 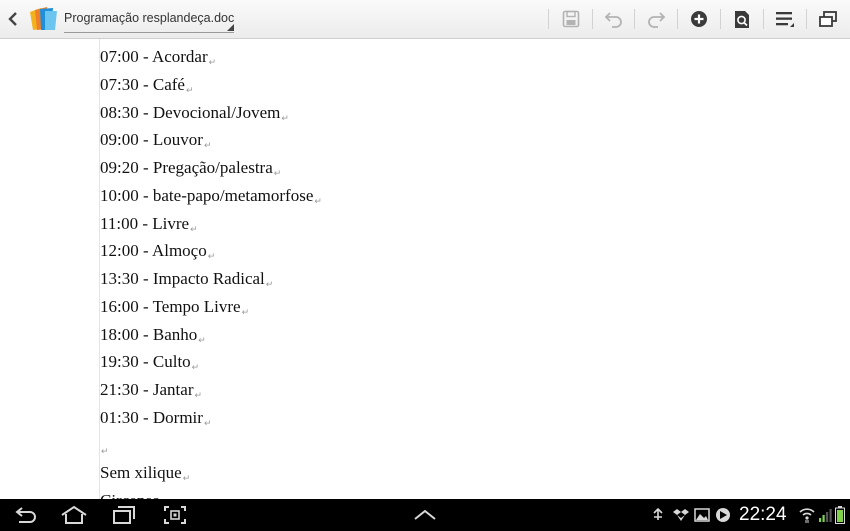 What do you see at coordinates (154, 56) in the screenshot?
I see `paragraph-text: 07:00 - Acordar` at bounding box center [154, 56].